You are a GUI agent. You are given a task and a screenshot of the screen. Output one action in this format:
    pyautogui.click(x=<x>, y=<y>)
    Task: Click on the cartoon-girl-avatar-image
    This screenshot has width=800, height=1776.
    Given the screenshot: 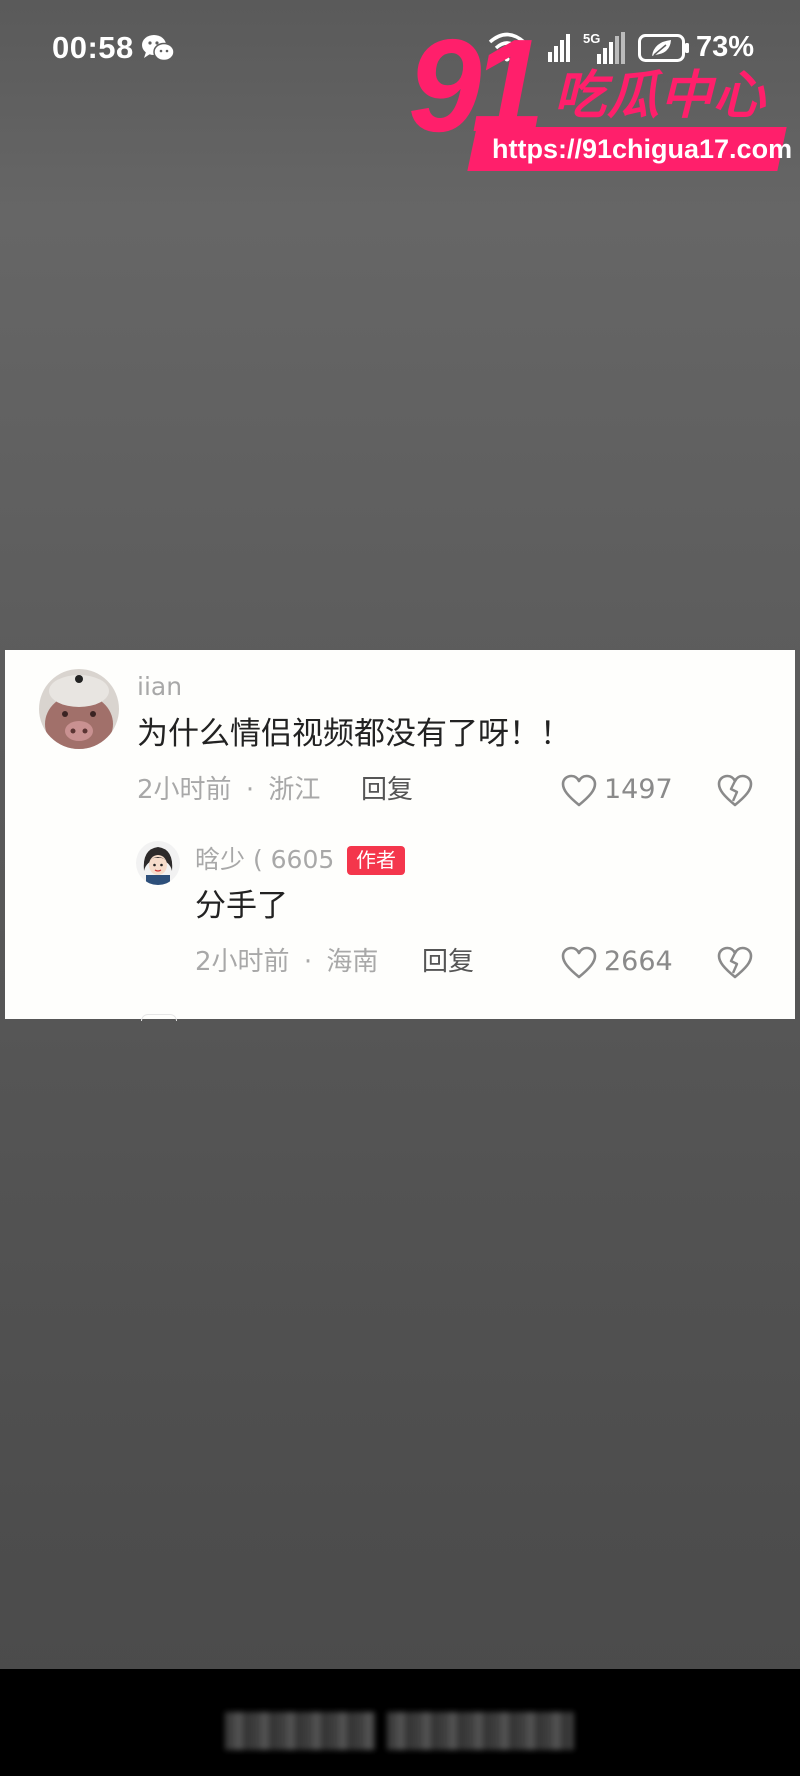 What is the action you would take?
    pyautogui.click(x=158, y=863)
    